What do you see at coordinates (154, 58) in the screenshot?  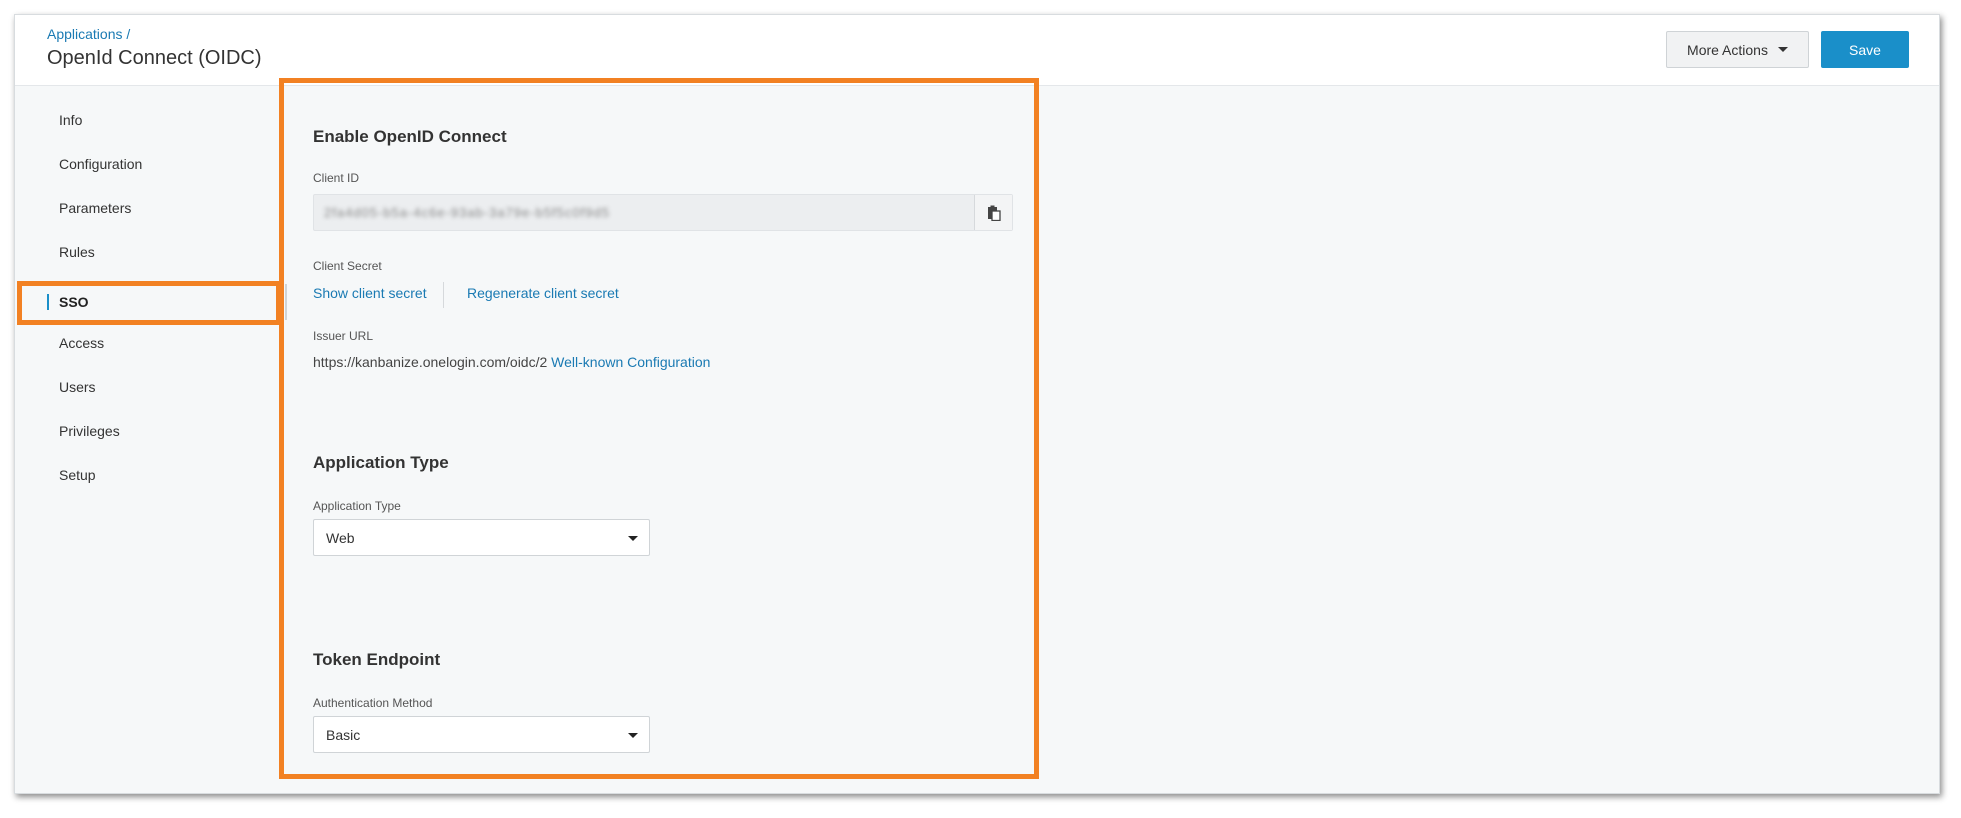 I see `page-title: OpenId Connect (OIDC)` at bounding box center [154, 58].